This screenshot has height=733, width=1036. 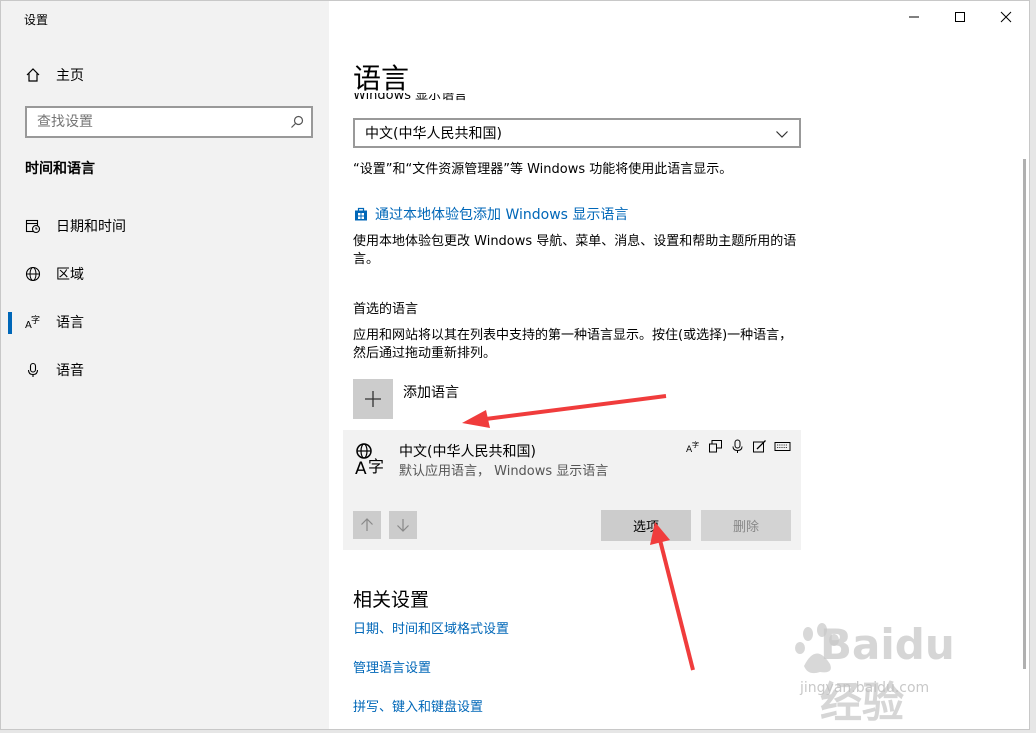 What do you see at coordinates (70, 371) in the screenshot?
I see `sidebar-item-label: 语音` at bounding box center [70, 371].